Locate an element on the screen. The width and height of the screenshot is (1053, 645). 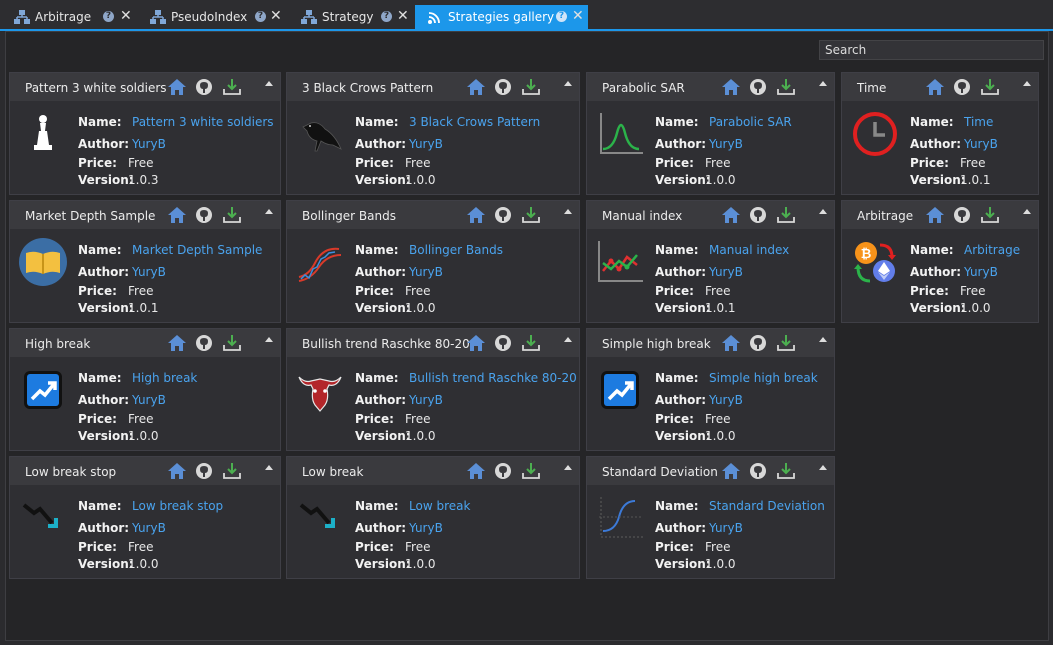
strategy-name-link: Parabolic SAR is located at coordinates (750, 122).